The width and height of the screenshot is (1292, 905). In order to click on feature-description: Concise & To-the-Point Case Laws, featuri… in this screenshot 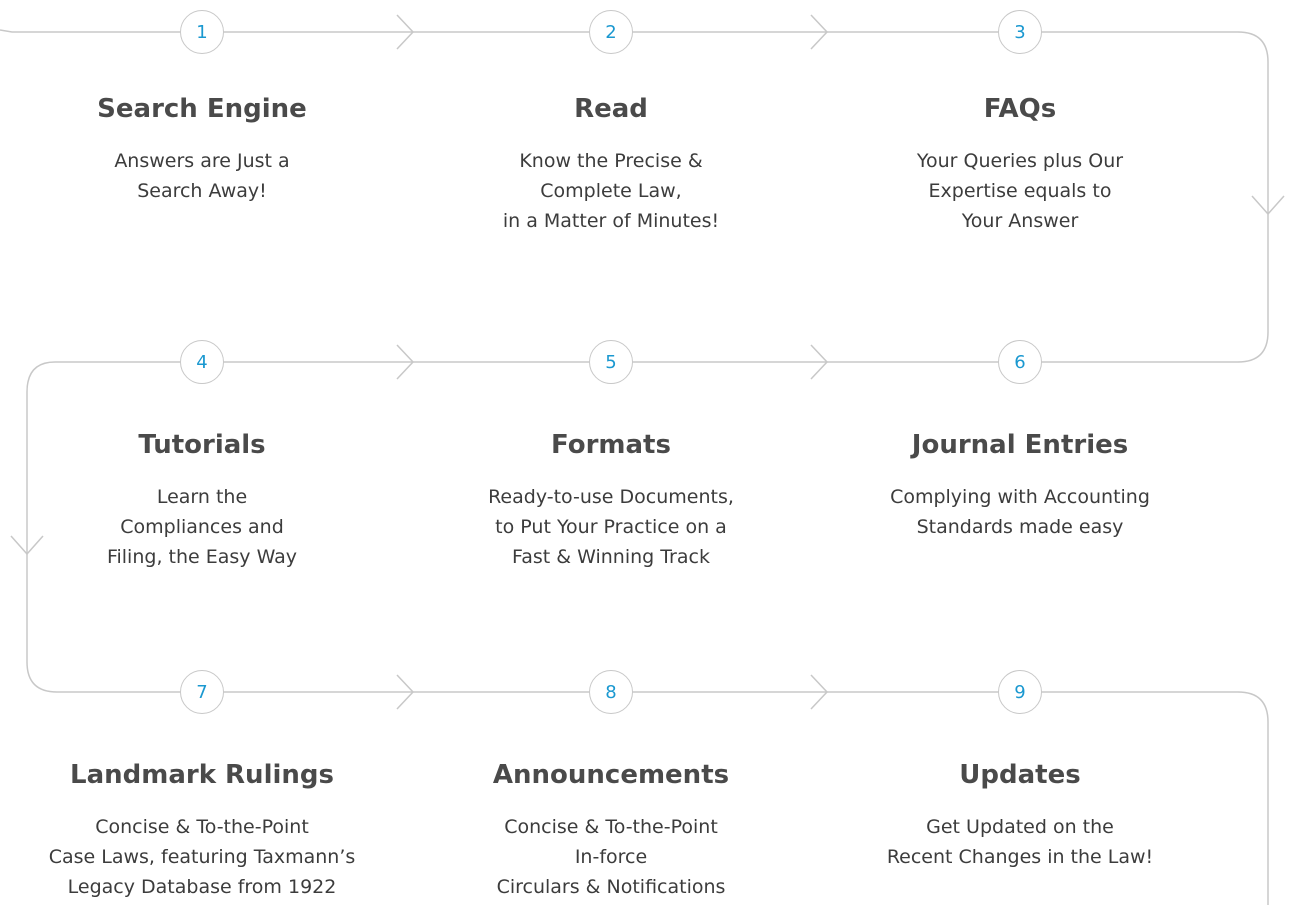, I will do `click(202, 857)`.